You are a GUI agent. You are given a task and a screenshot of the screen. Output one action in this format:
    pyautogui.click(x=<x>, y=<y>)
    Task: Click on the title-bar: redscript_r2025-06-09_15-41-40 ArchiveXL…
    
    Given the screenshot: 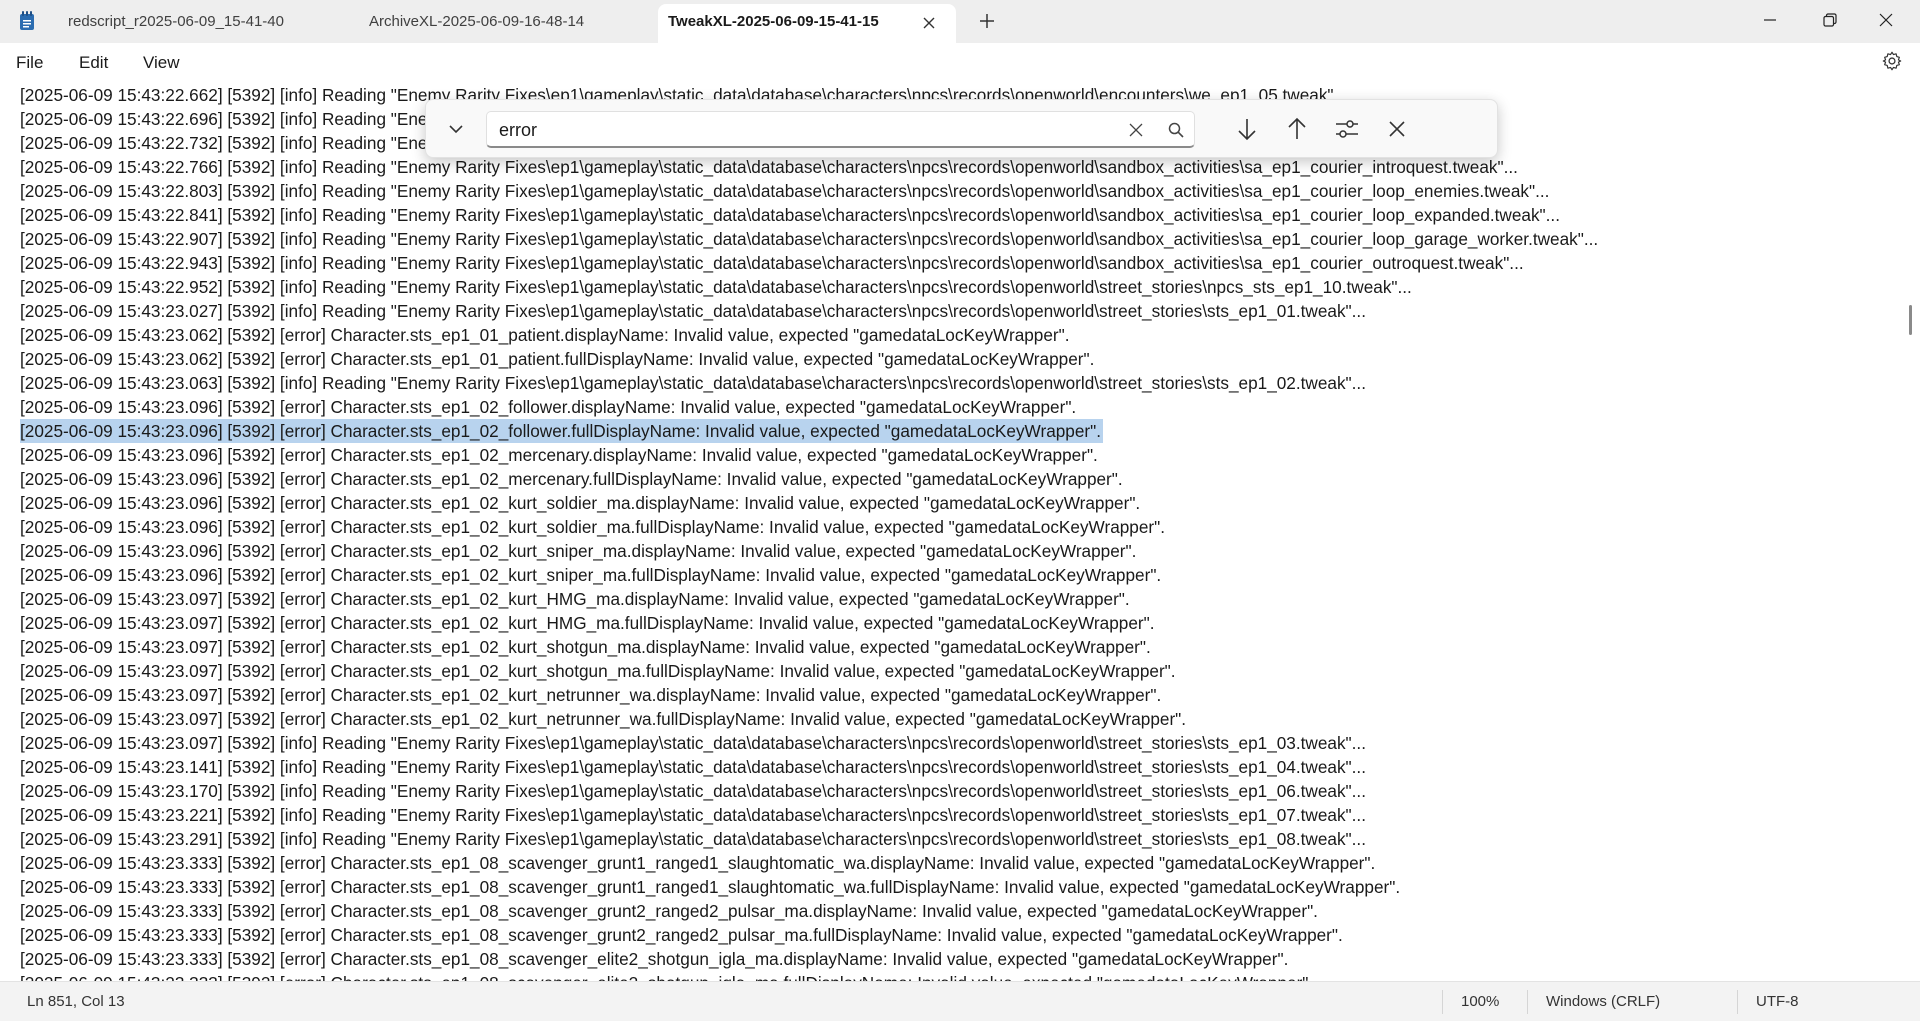 What is the action you would take?
    pyautogui.click(x=960, y=21)
    